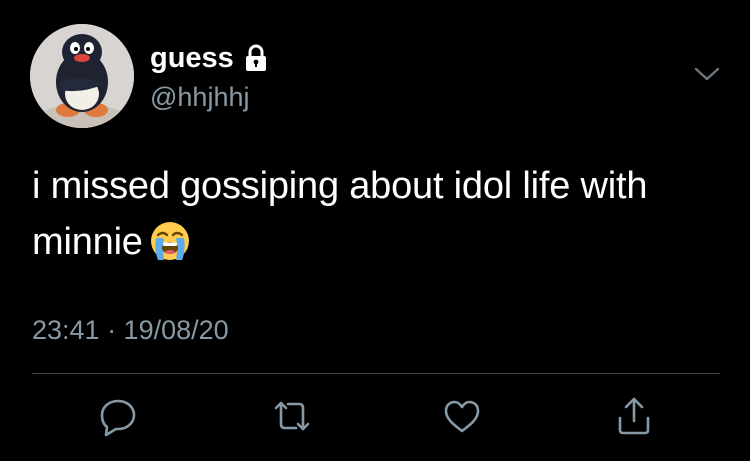 This screenshot has width=750, height=461. What do you see at coordinates (199, 97) in the screenshot?
I see `author-handle: @hhjhhj` at bounding box center [199, 97].